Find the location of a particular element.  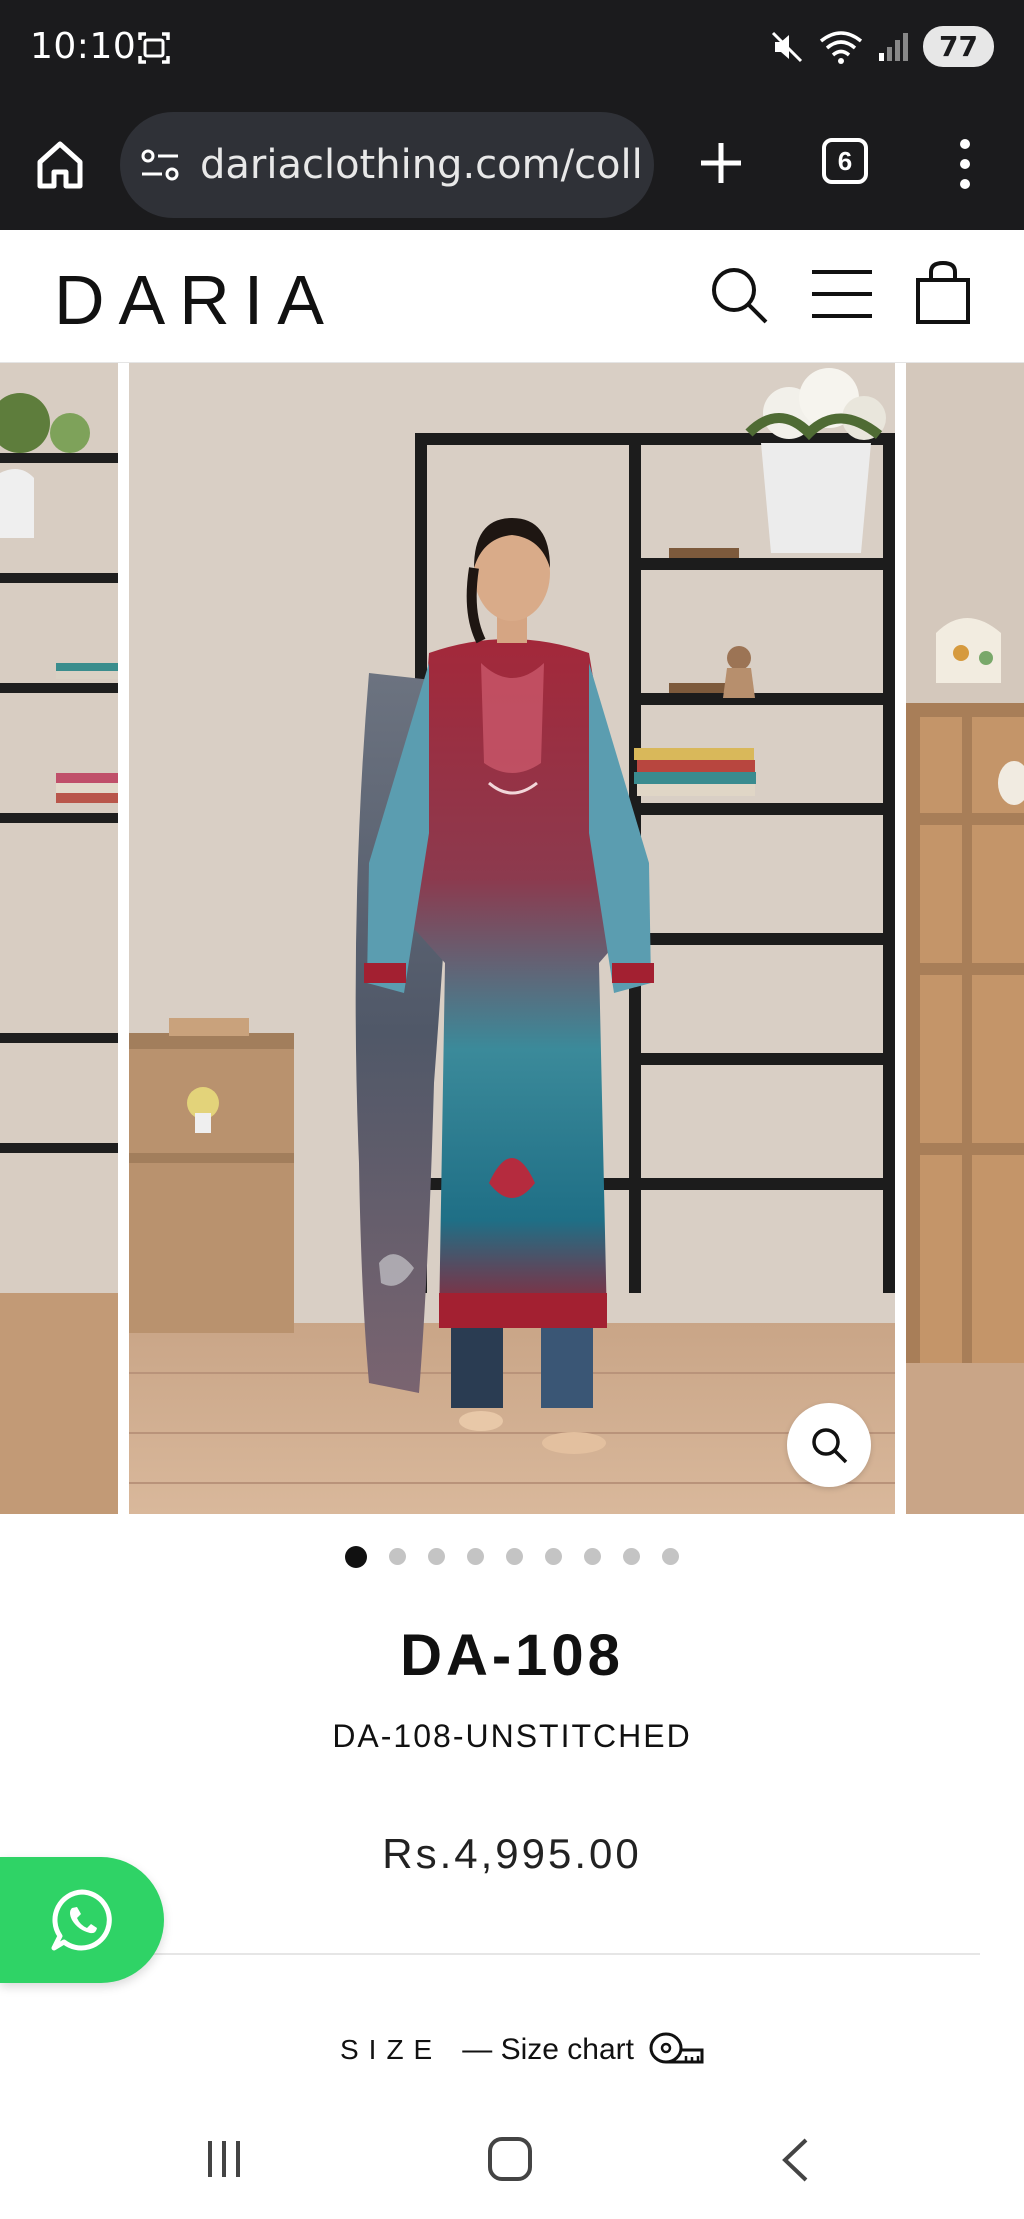

gallery-slide-next is located at coordinates (965, 938).